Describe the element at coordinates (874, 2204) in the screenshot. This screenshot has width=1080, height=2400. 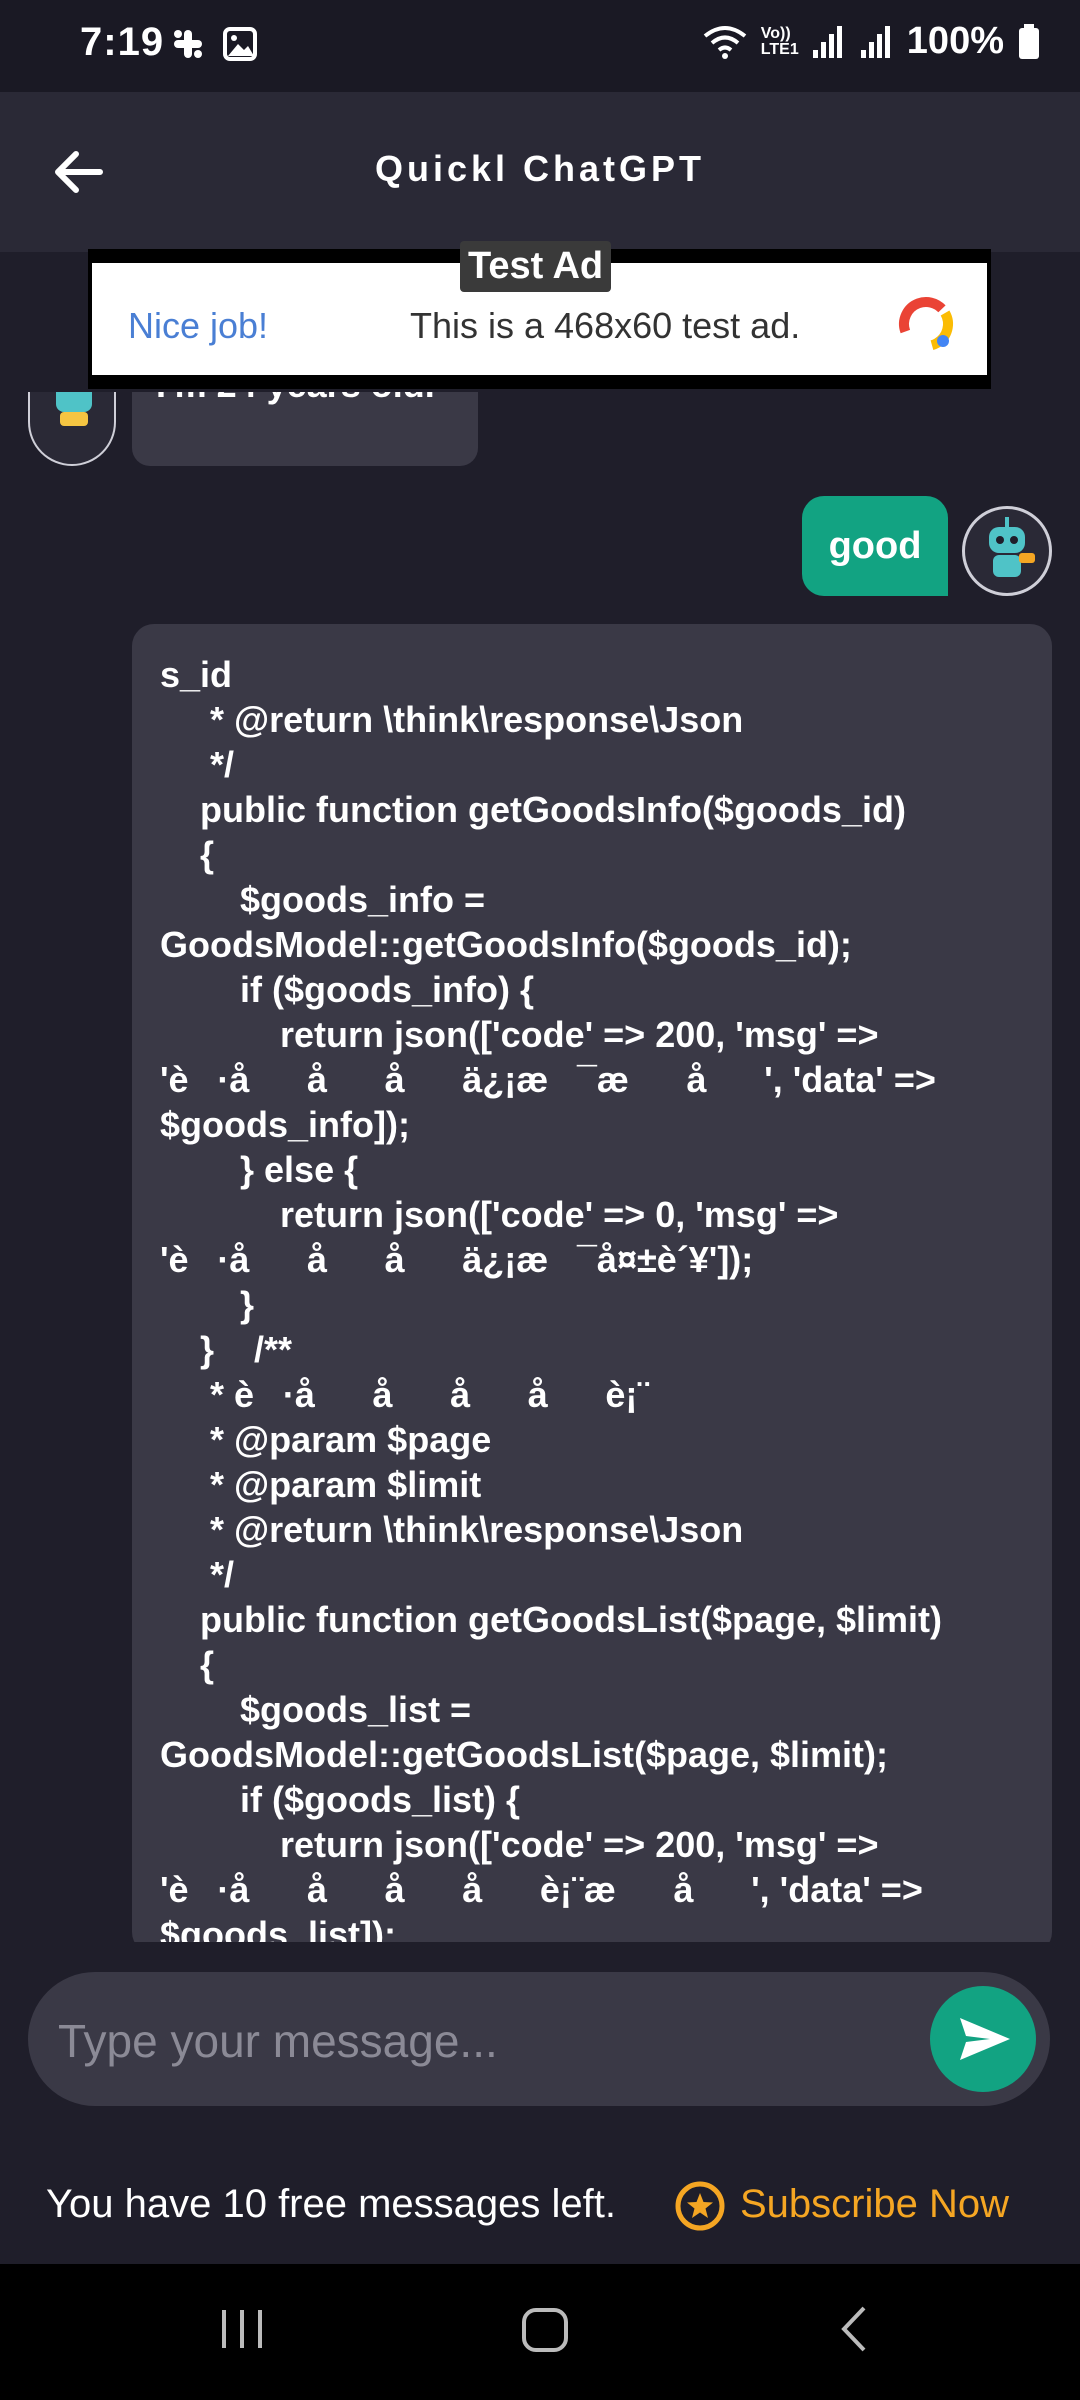
I see `subscribe-now-link: Subscribe Now` at that location.